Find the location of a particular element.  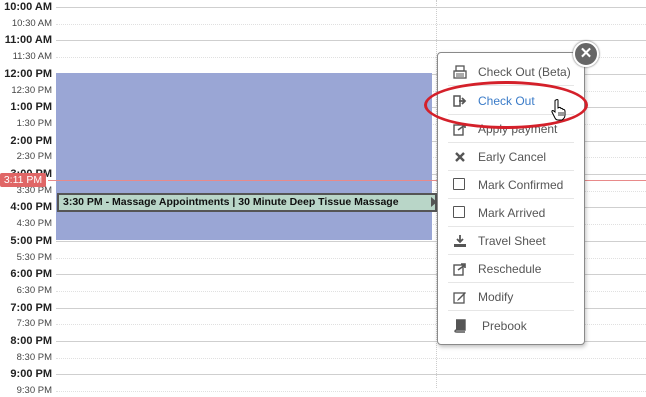

menu-item-modify: Modify is located at coordinates (511, 297).